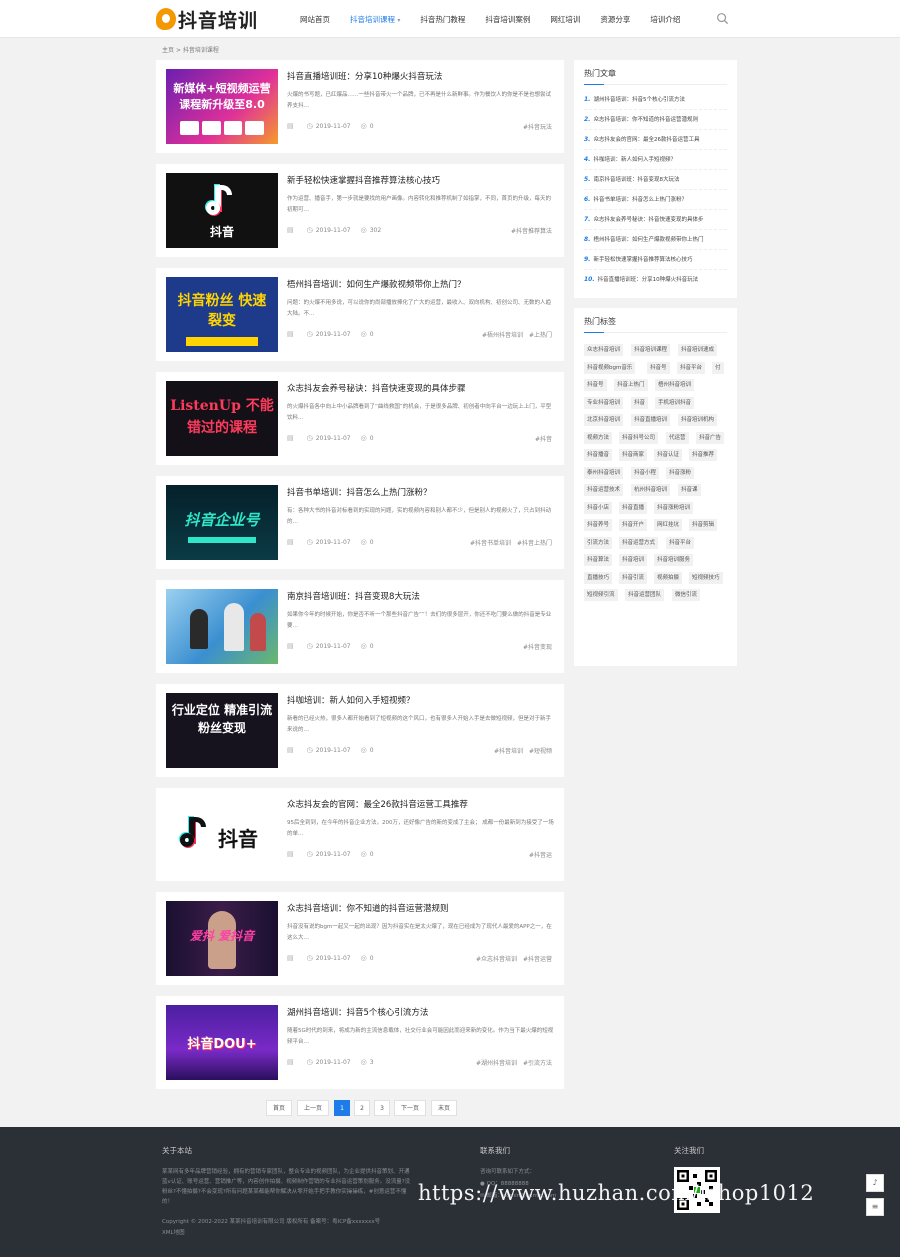 The image size is (900, 1257). What do you see at coordinates (222, 418) in the screenshot?
I see `article-thumbnail: ListenUp 不能错过的课程` at bounding box center [222, 418].